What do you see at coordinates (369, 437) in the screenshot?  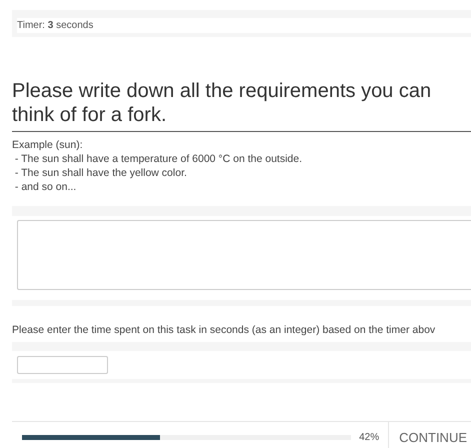 I see `progress-reading: 42%` at bounding box center [369, 437].